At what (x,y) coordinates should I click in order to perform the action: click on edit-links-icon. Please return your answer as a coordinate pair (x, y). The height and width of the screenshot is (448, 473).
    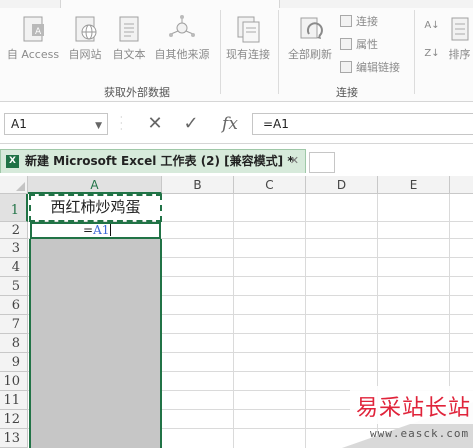
    Looking at the image, I should click on (346, 67).